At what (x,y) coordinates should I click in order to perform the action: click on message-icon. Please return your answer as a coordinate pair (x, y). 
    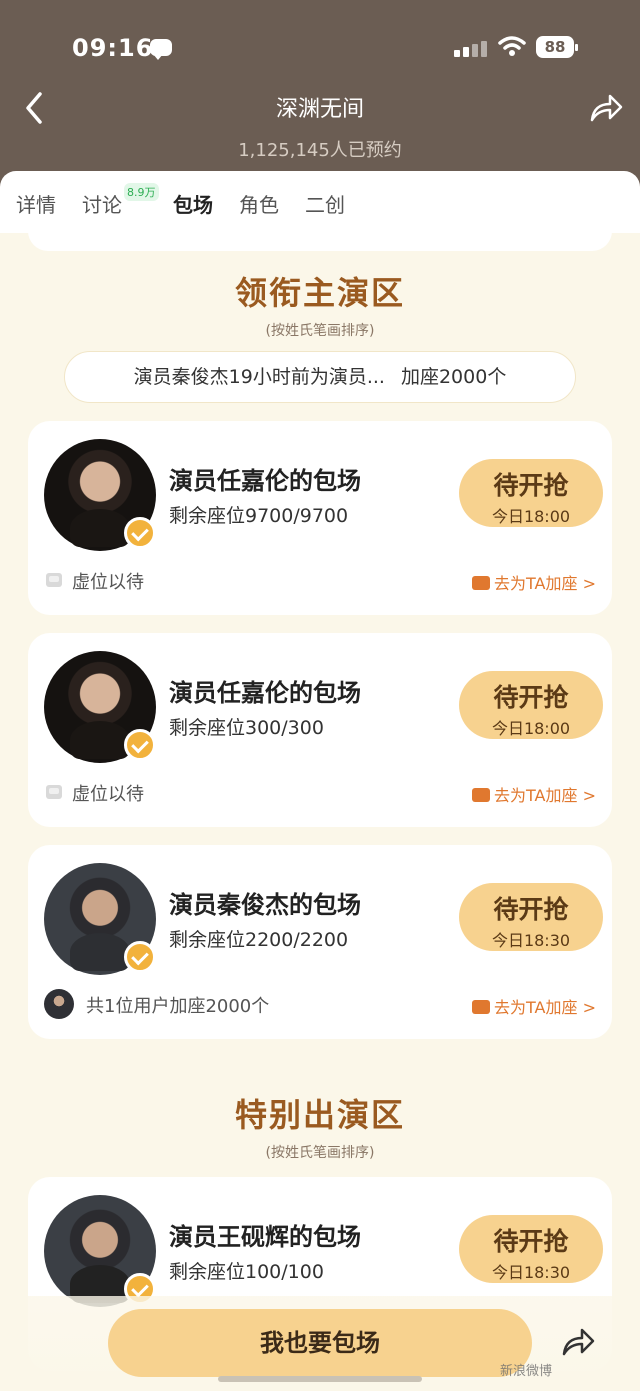
    Looking at the image, I should click on (161, 49).